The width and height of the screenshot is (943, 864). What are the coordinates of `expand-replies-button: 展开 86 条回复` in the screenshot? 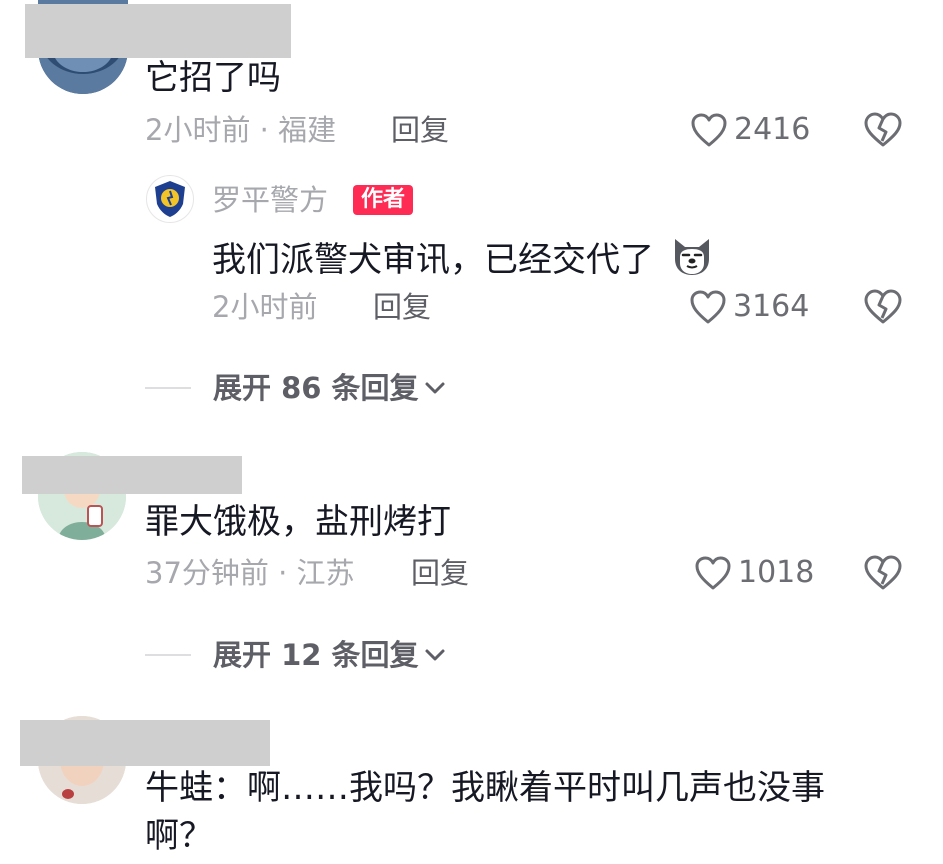 It's located at (296, 388).